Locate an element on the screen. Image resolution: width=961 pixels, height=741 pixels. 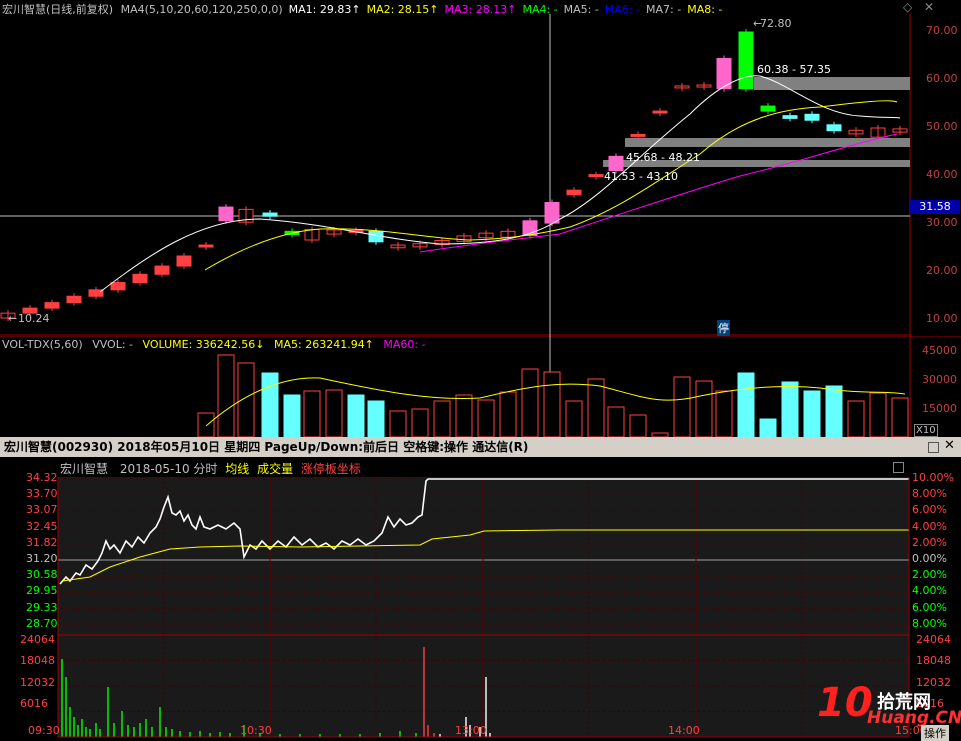
price-tick: 50.00 is located at coordinates (942, 126).